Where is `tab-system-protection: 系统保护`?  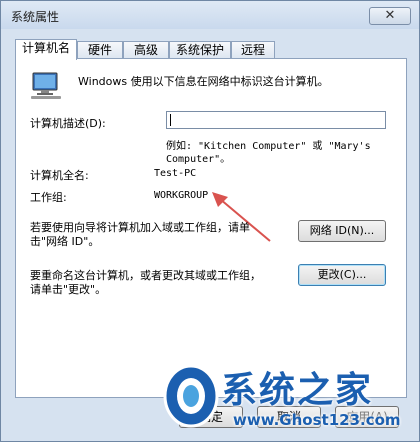 tab-system-protection: 系统保护 is located at coordinates (200, 50).